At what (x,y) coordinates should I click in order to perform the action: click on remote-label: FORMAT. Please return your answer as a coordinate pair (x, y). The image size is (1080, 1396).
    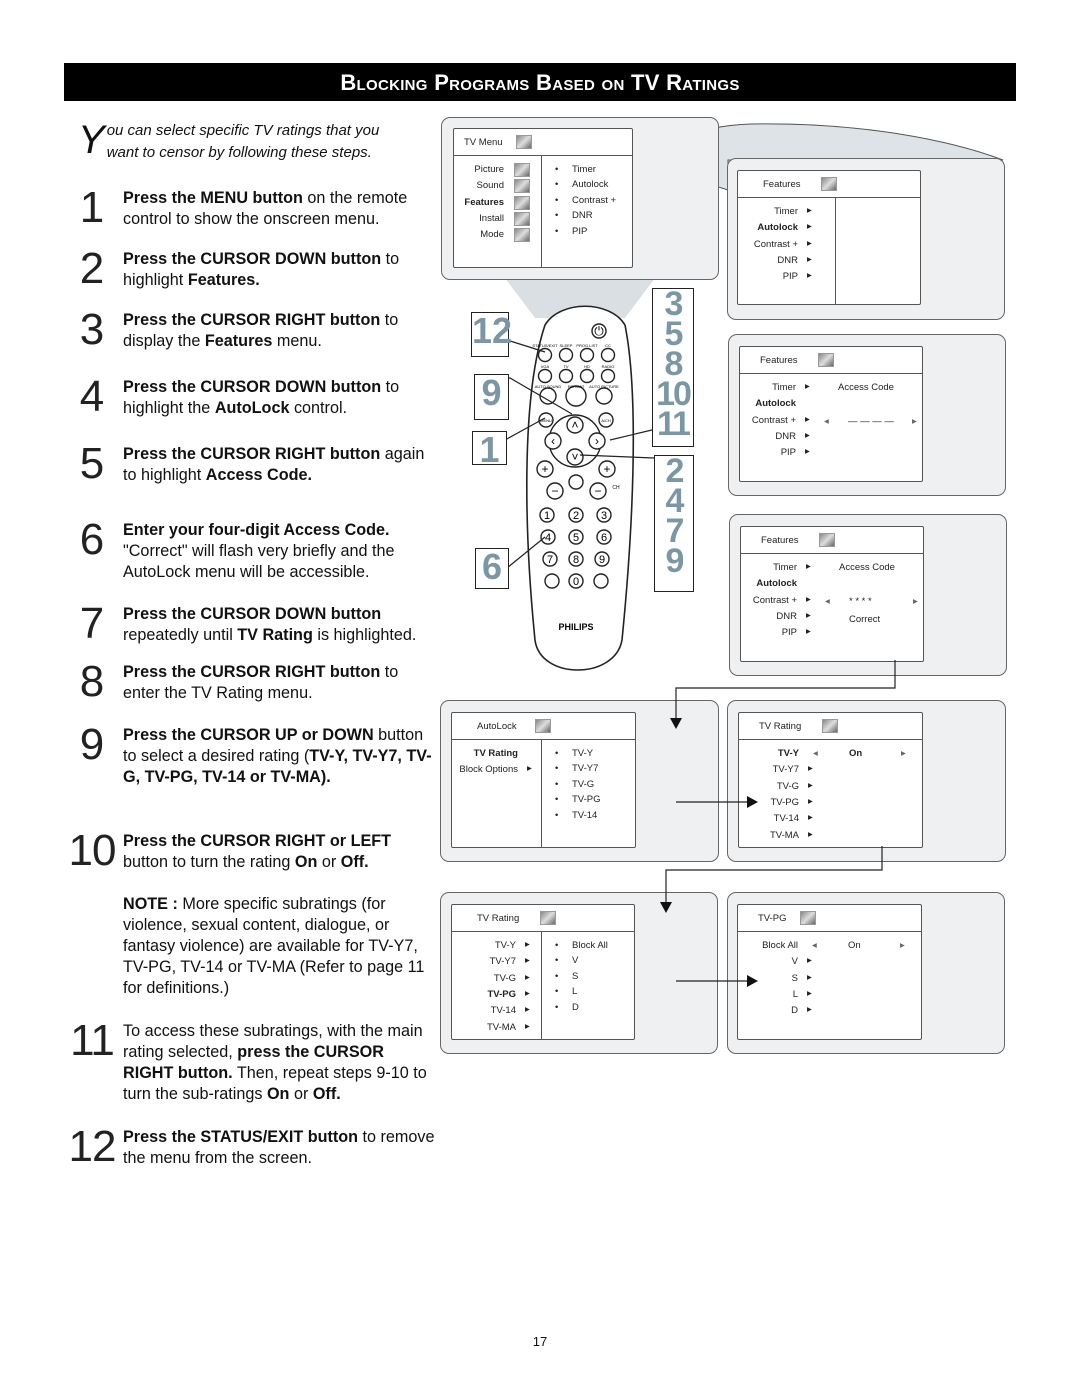
    Looking at the image, I should click on (576, 386).